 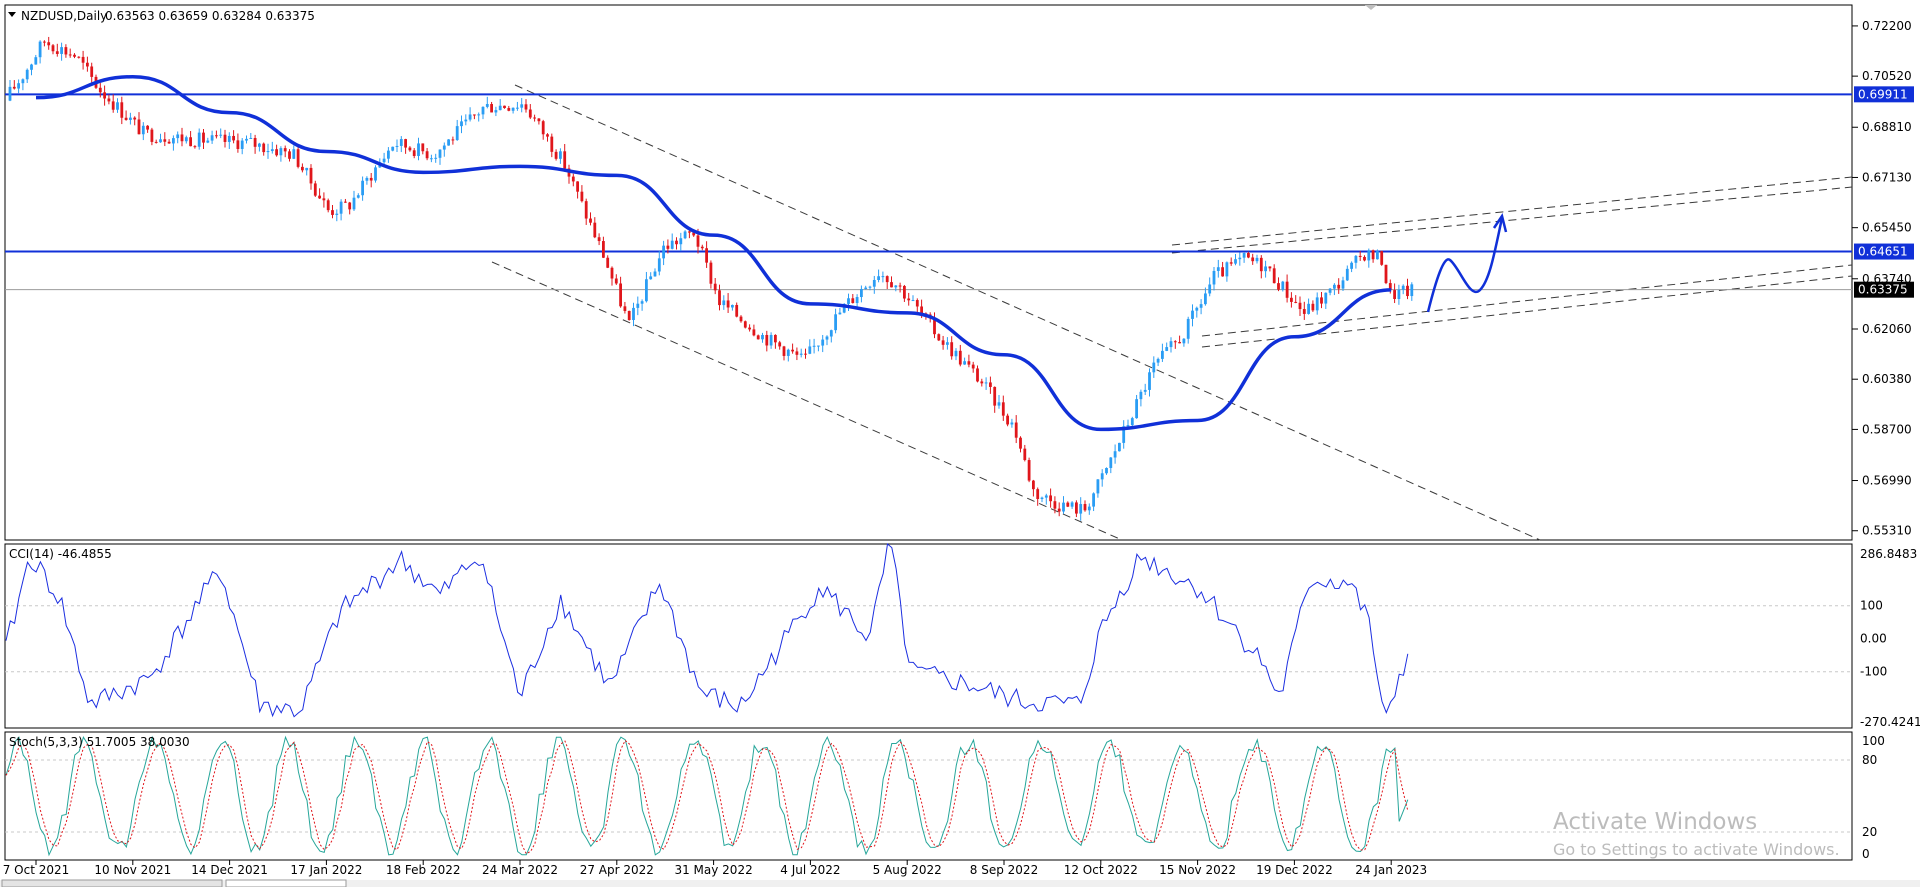 I want to click on header-collapse-icon, so click(x=12, y=14).